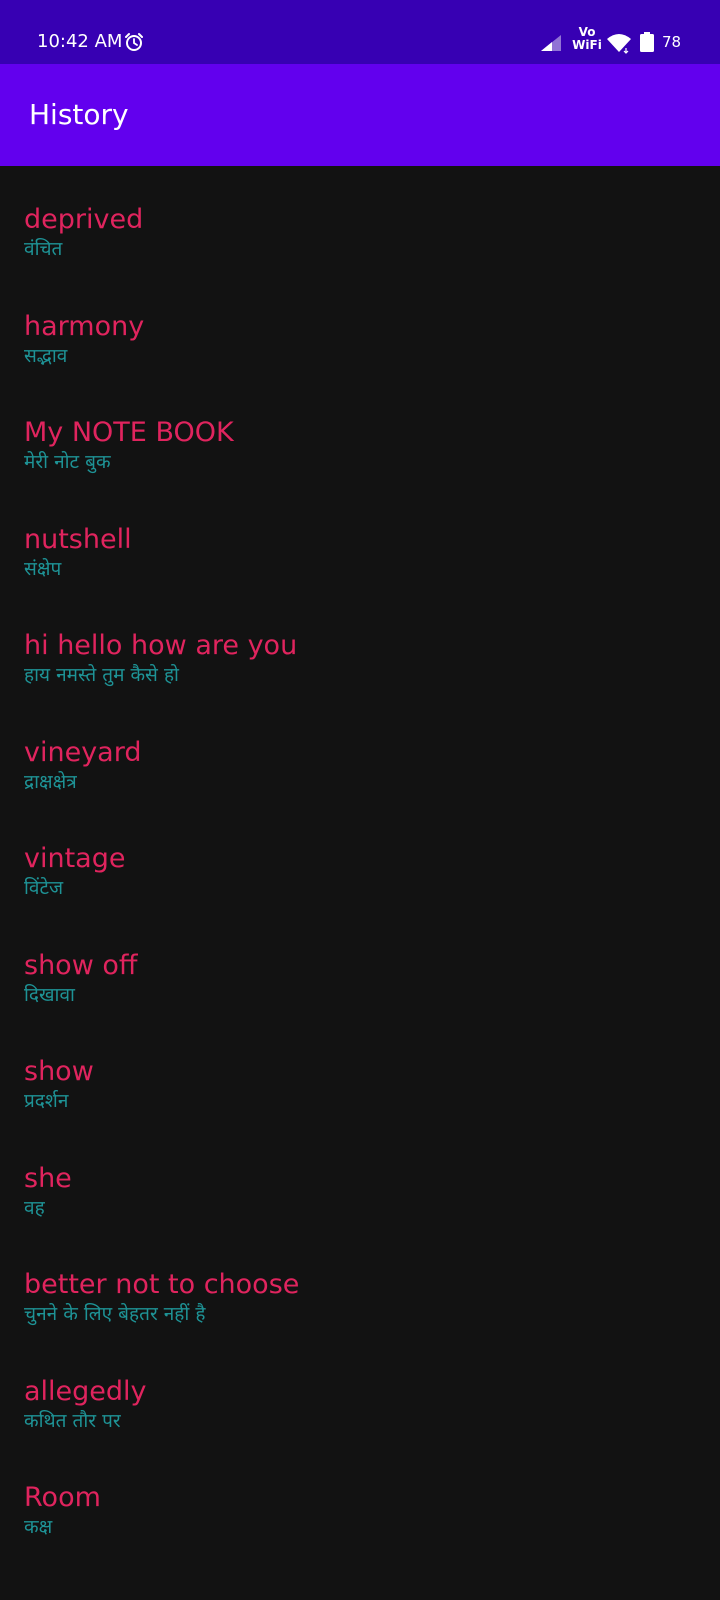 The image size is (720, 1600). What do you see at coordinates (84, 326) in the screenshot?
I see `history-item-word: harmony` at bounding box center [84, 326].